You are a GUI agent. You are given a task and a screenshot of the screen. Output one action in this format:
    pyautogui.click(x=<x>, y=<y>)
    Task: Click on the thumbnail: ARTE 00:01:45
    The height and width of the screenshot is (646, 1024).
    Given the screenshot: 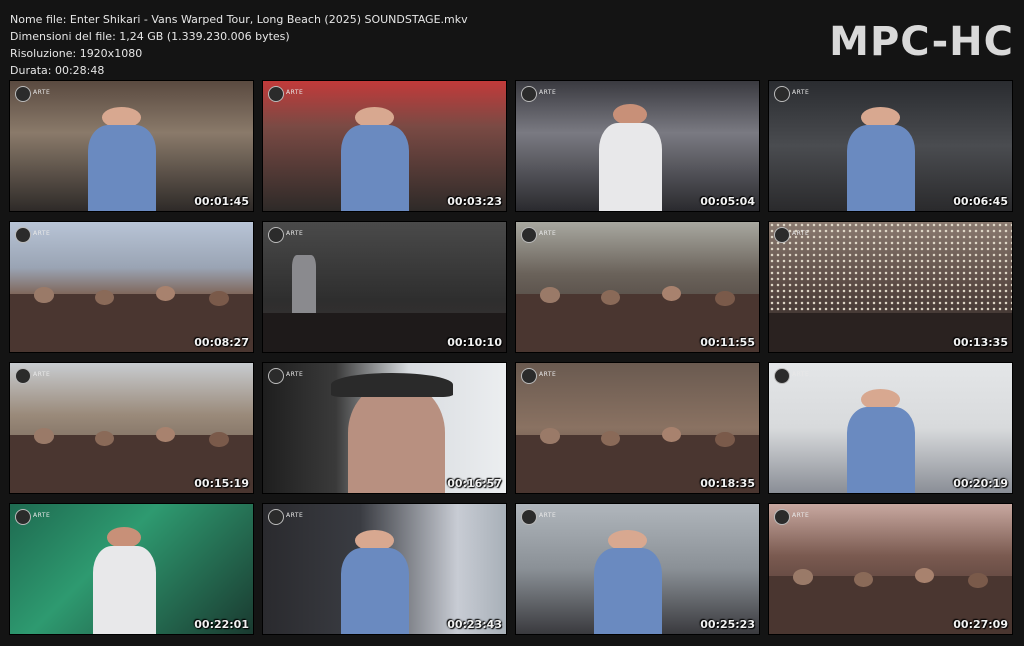 What is the action you would take?
    pyautogui.click(x=131, y=146)
    